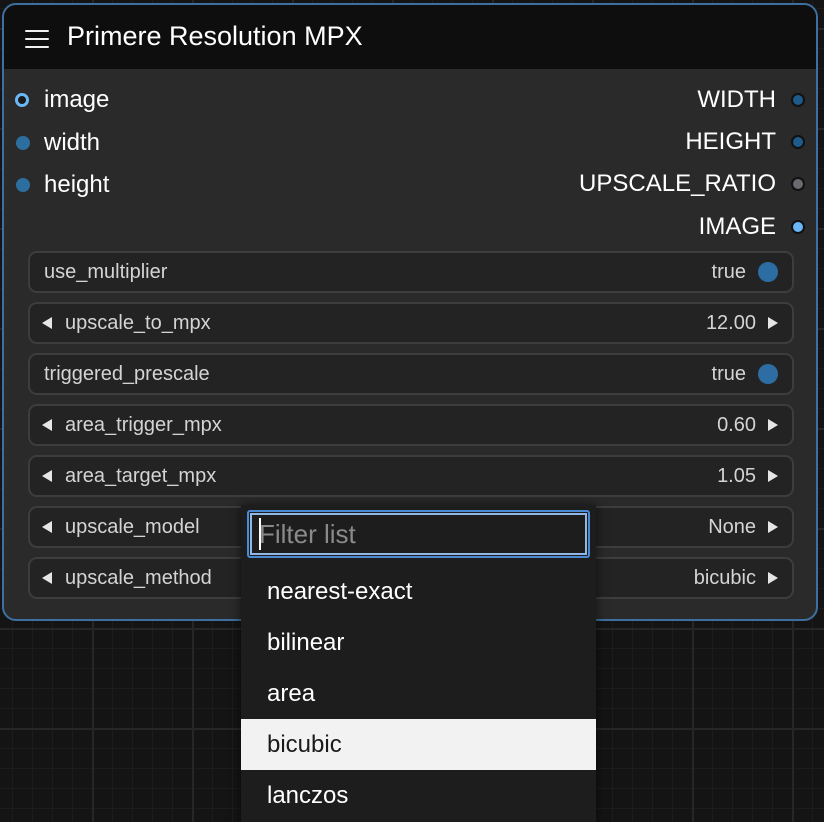 The width and height of the screenshot is (824, 822). What do you see at coordinates (260, 534) in the screenshot?
I see `text-caret` at bounding box center [260, 534].